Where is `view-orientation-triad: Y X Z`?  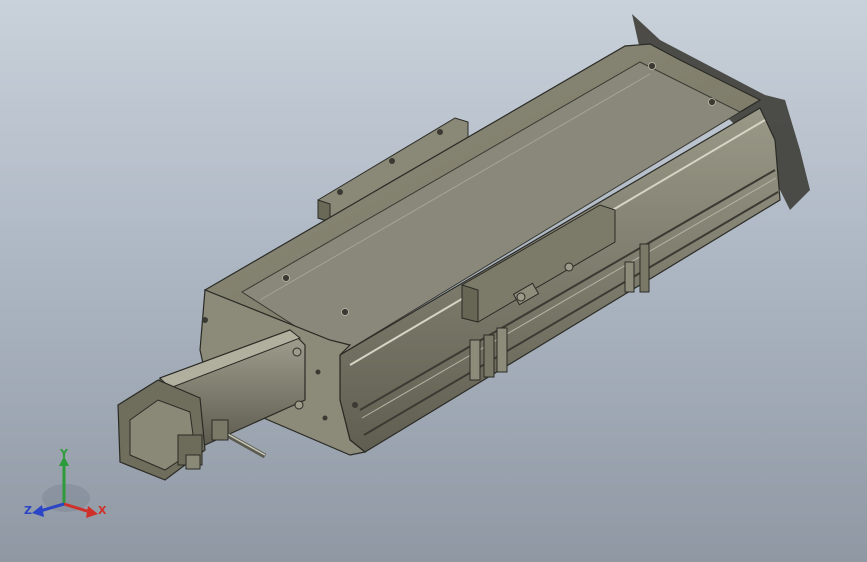
view-orientation-triad: Y X Z is located at coordinates (66, 485).